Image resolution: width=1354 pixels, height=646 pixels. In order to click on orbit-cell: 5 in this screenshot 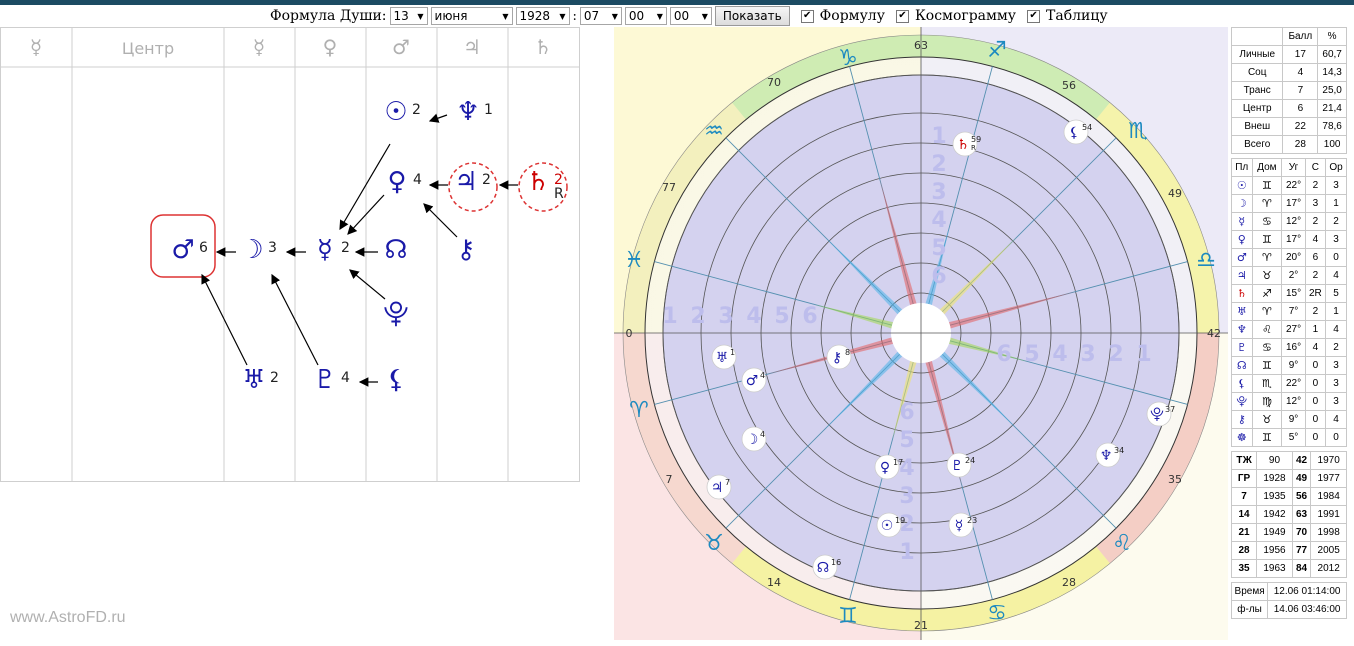, I will do `click(1336, 293)`.